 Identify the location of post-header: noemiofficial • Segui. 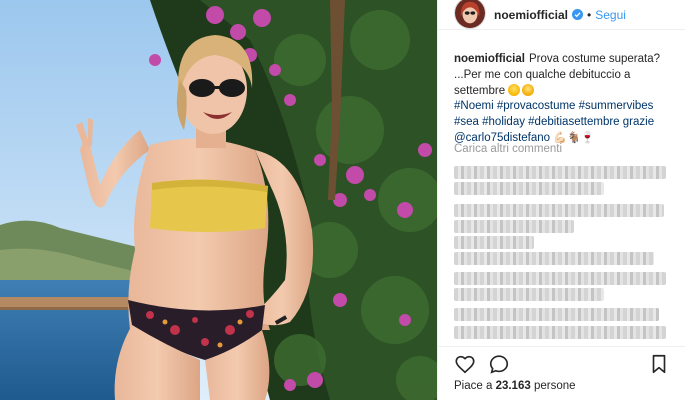
(561, 15).